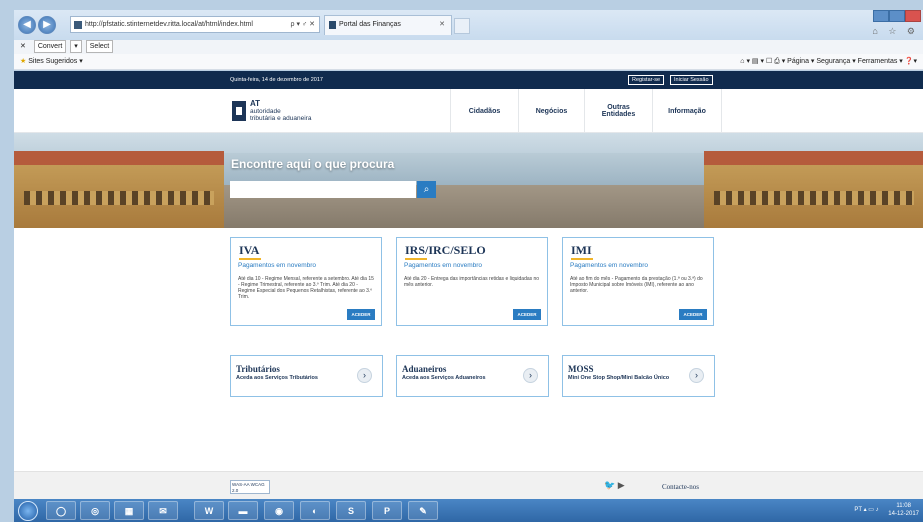 Image resolution: width=923 pixels, height=522 pixels. I want to click on taskbar-app-11: ✎, so click(423, 510).